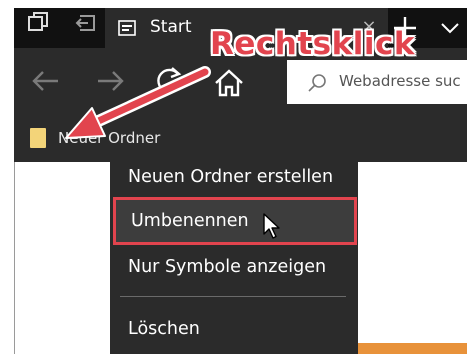 The height and width of the screenshot is (354, 467). What do you see at coordinates (190, 221) in the screenshot?
I see `menu-item-rename: Umbenennen` at bounding box center [190, 221].